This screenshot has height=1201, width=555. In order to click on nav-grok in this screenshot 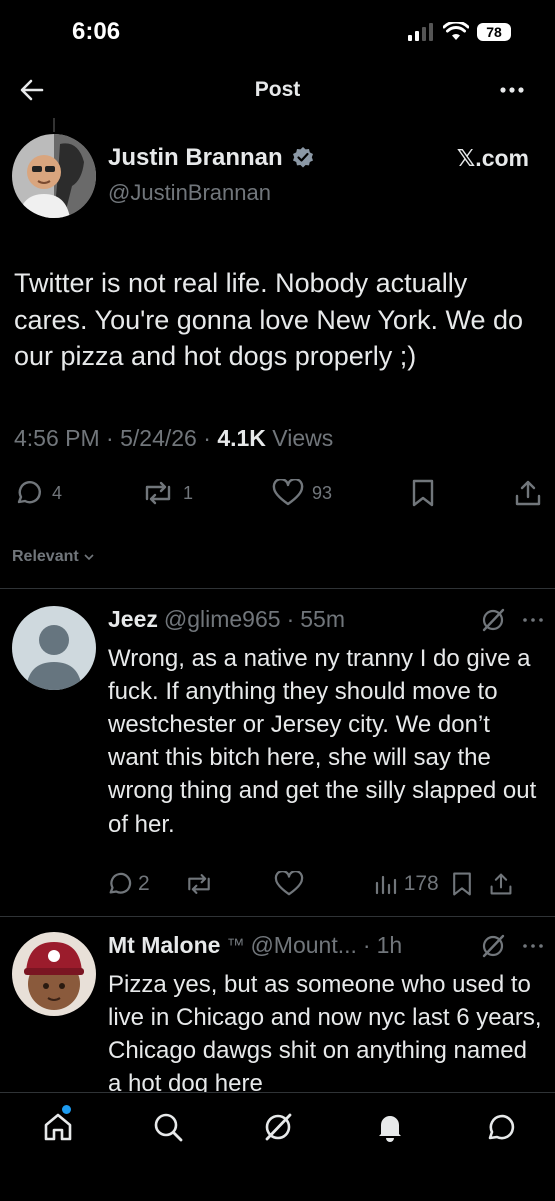, I will do `click(278, 1127)`.